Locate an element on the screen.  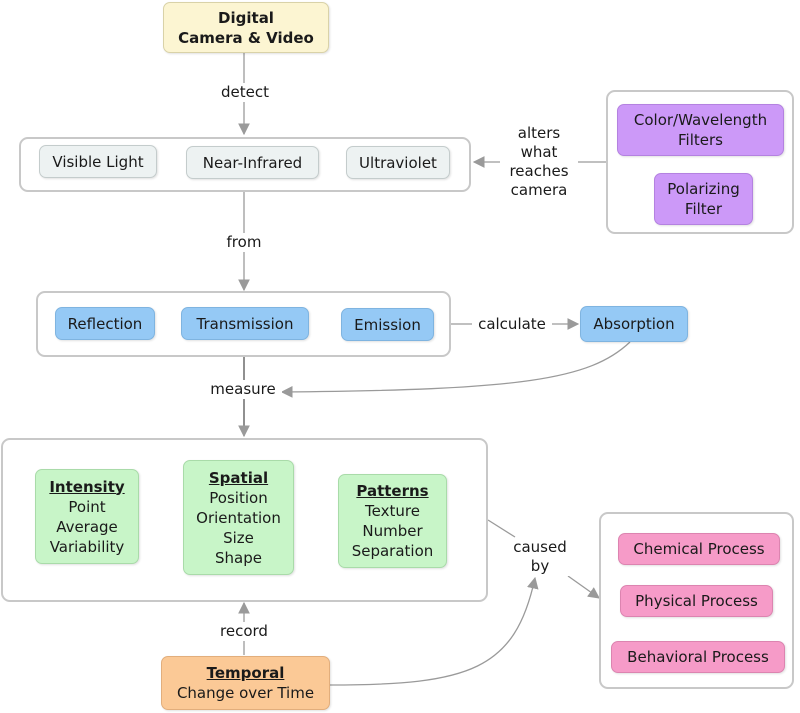
node-intensity: Intensity Point Average Variability is located at coordinates (87, 516).